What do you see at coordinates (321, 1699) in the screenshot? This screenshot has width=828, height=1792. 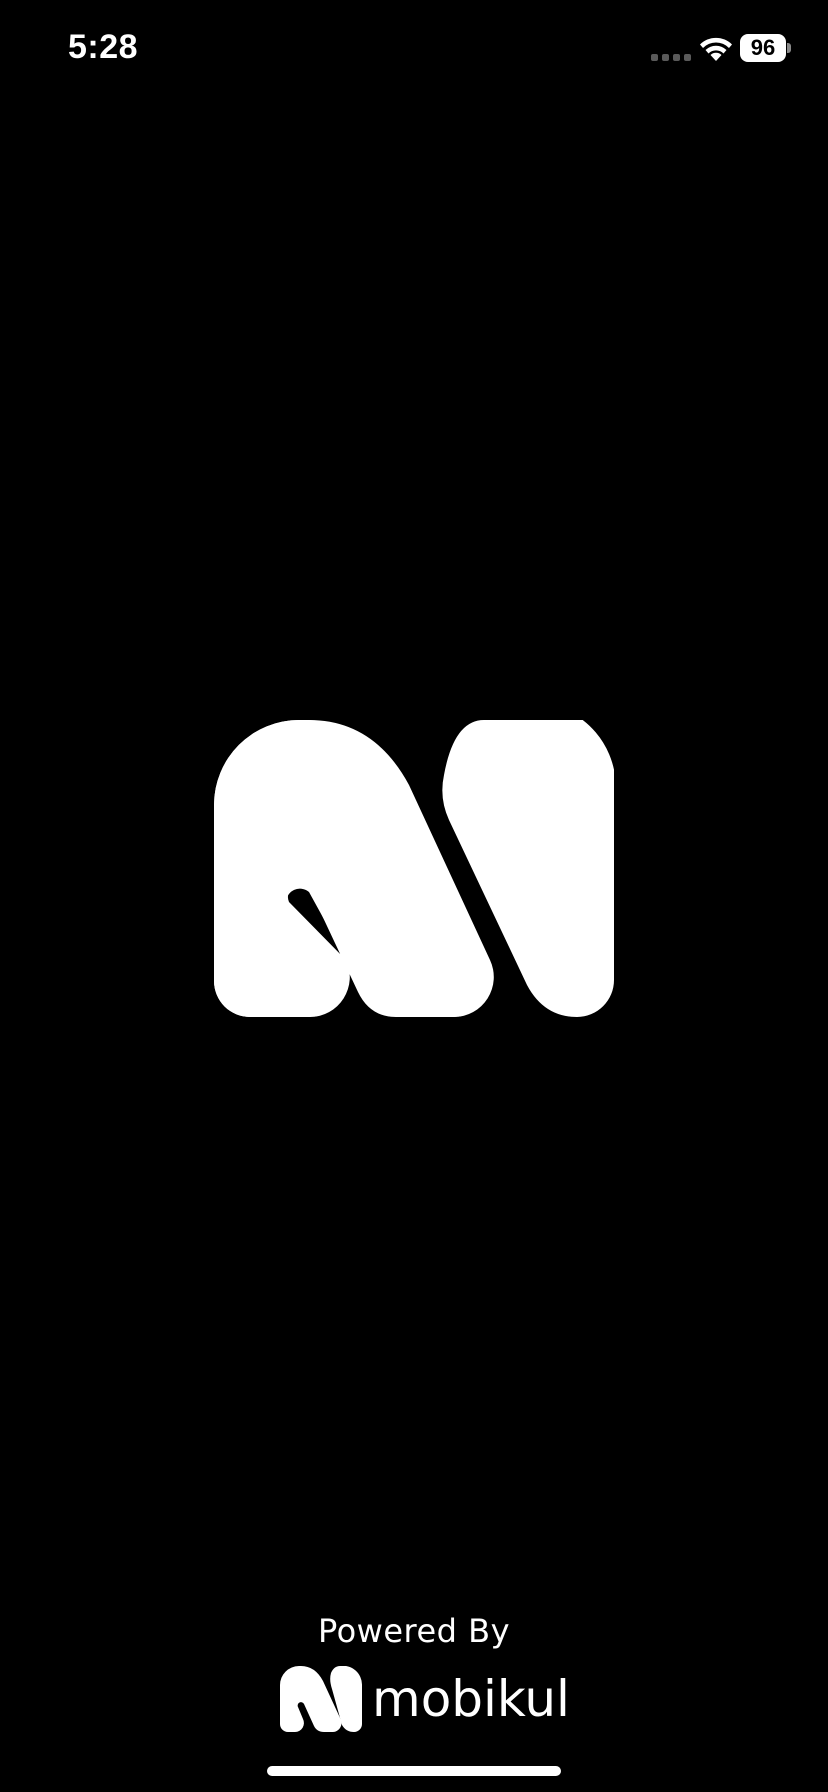 I see `mobikul-logo-icon` at bounding box center [321, 1699].